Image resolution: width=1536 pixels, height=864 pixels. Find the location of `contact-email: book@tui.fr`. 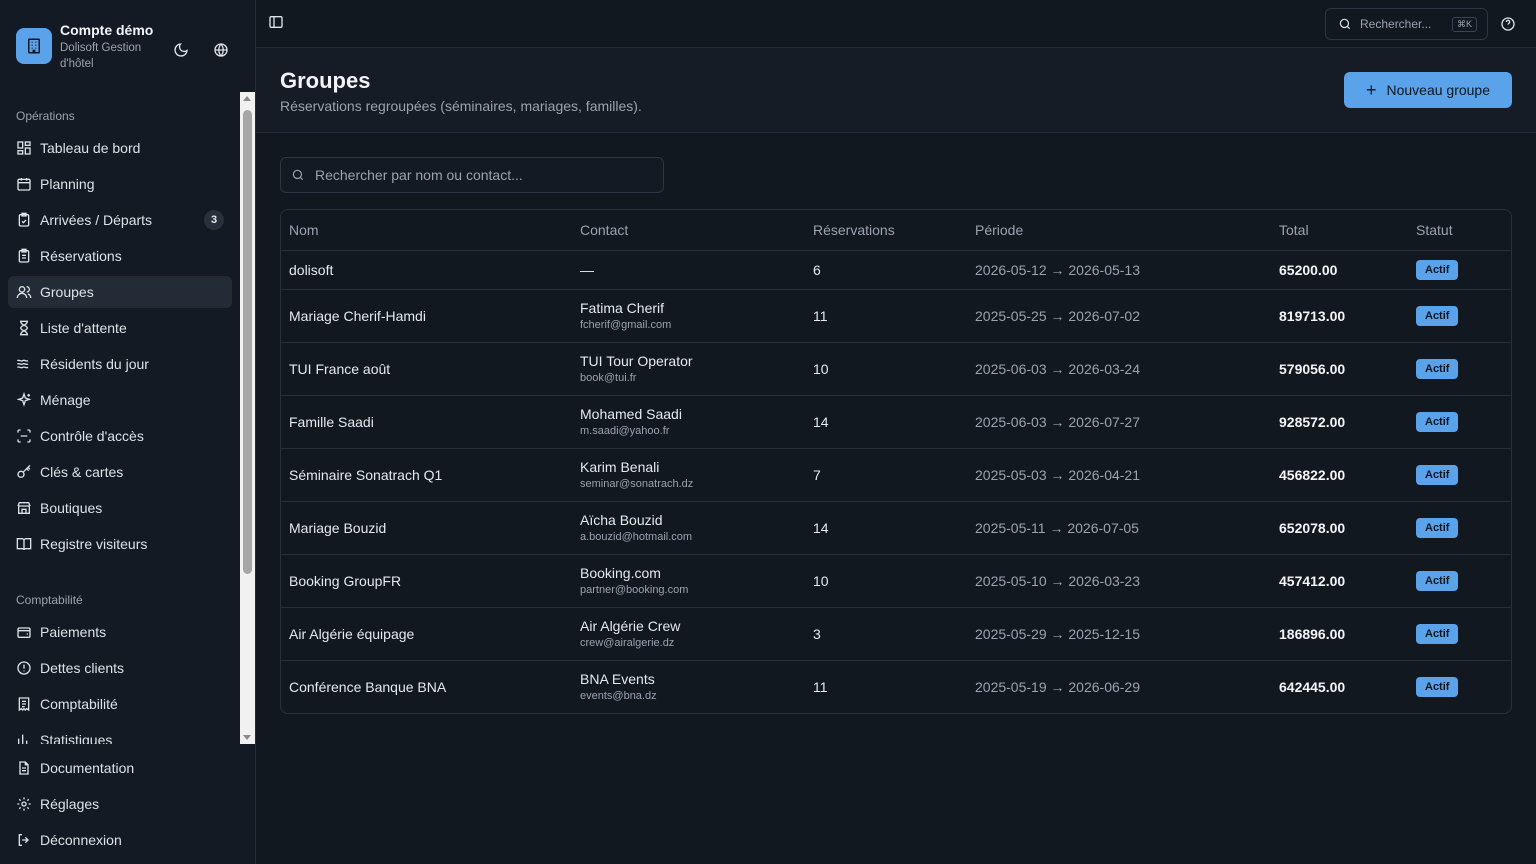

contact-email: book@tui.fr is located at coordinates (608, 377).